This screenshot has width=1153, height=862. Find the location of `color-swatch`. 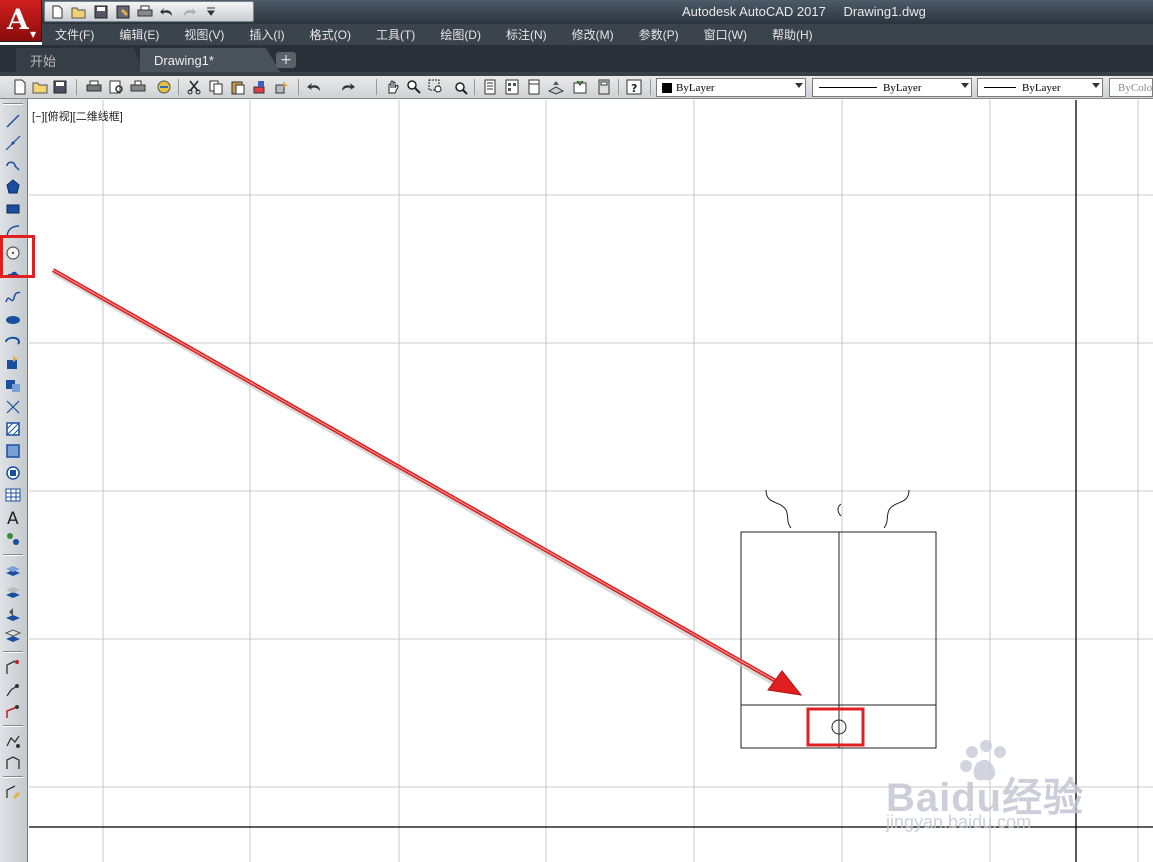

color-swatch is located at coordinates (667, 87).